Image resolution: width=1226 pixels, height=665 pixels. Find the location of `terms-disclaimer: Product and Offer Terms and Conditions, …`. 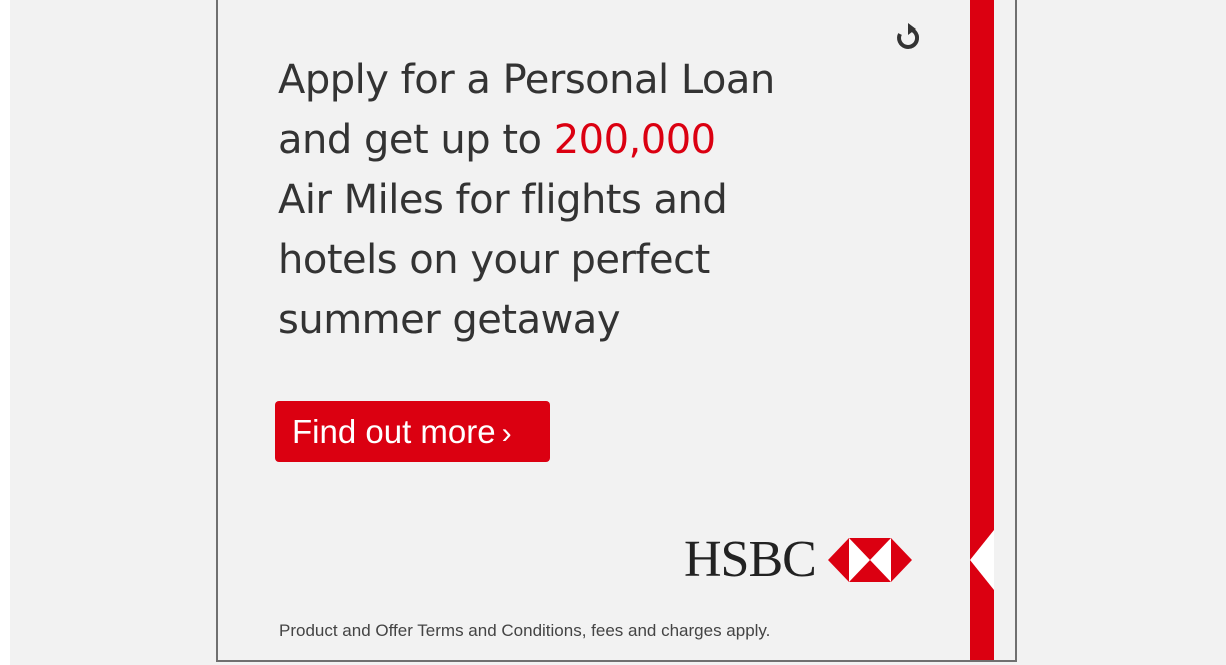

terms-disclaimer: Product and Offer Terms and Conditions, … is located at coordinates (525, 630).